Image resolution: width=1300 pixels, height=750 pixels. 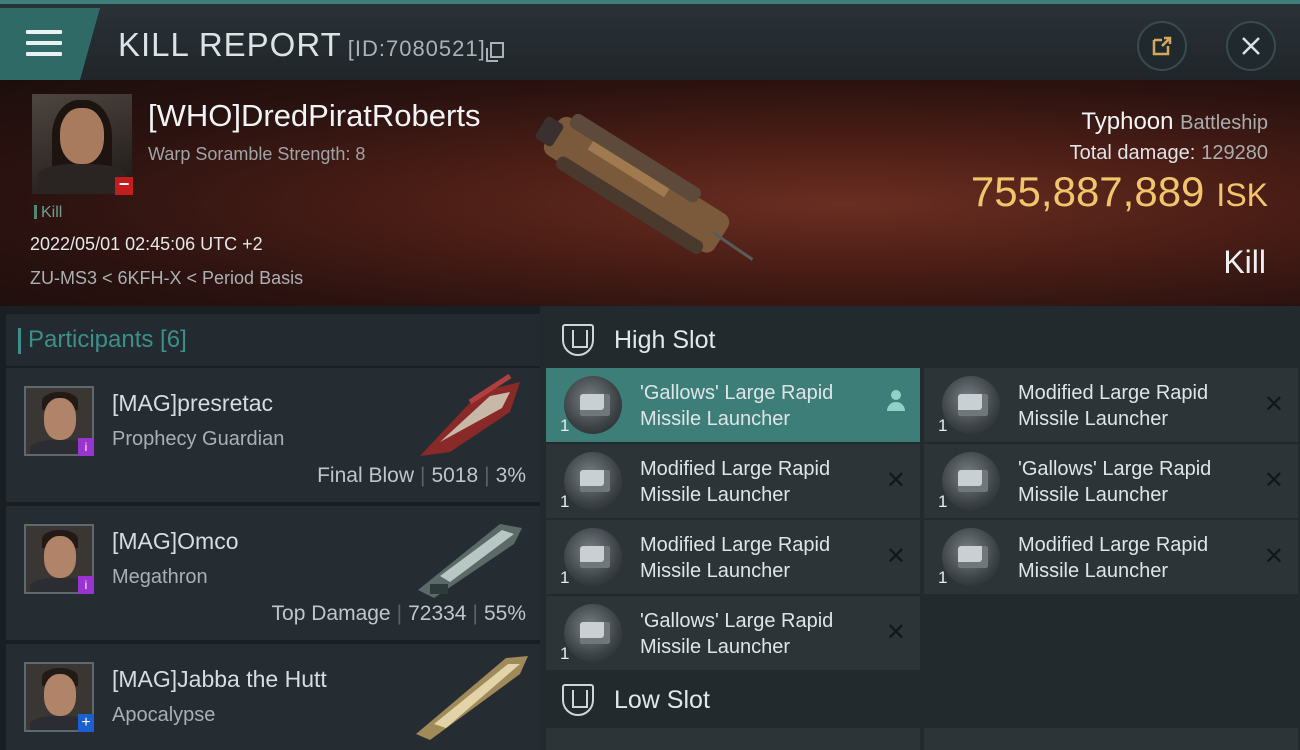 I want to click on copy-icon, so click(x=494, y=52).